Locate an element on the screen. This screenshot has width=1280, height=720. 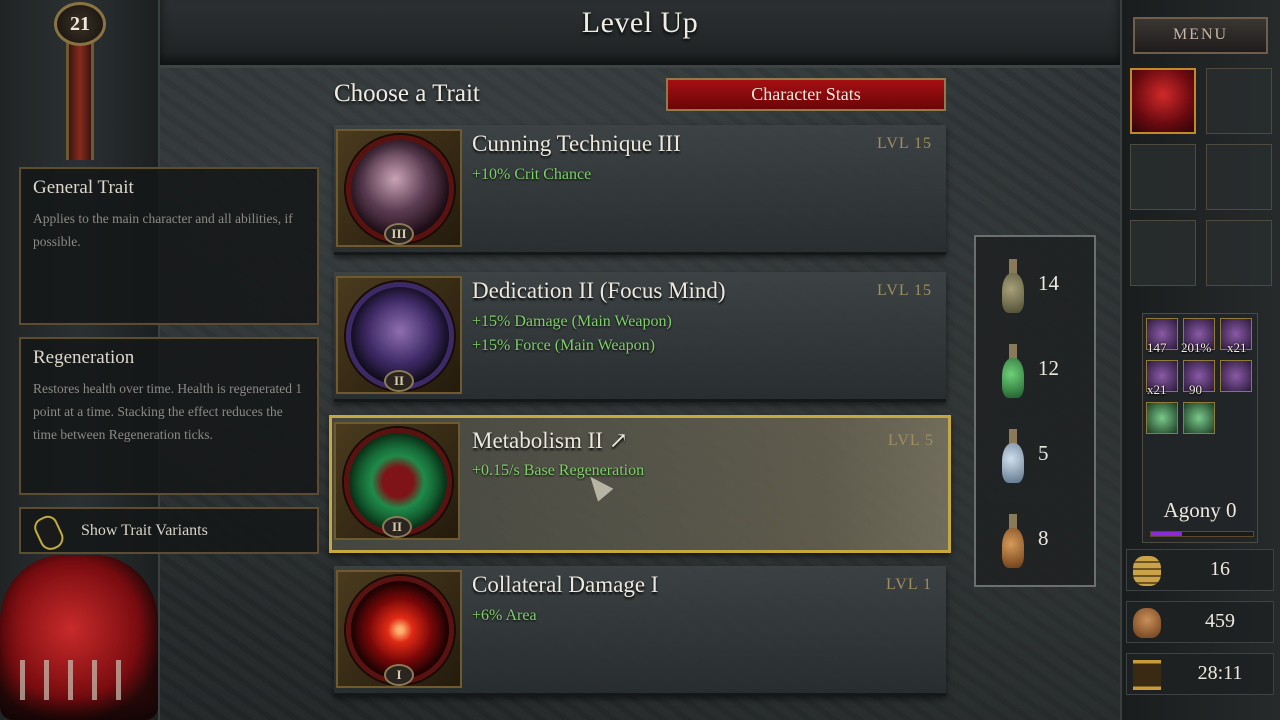
trait-name: Collateral Damage I is located at coordinates (565, 584).